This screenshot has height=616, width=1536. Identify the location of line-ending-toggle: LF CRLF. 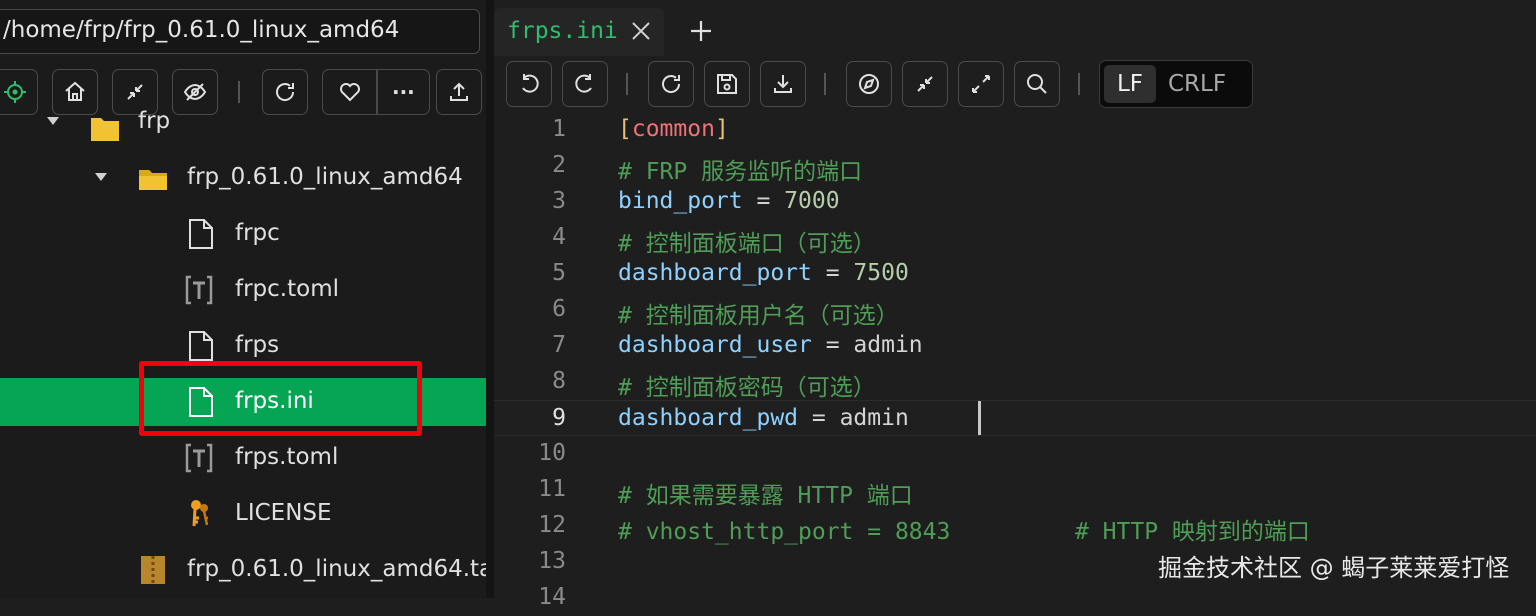
(1176, 84).